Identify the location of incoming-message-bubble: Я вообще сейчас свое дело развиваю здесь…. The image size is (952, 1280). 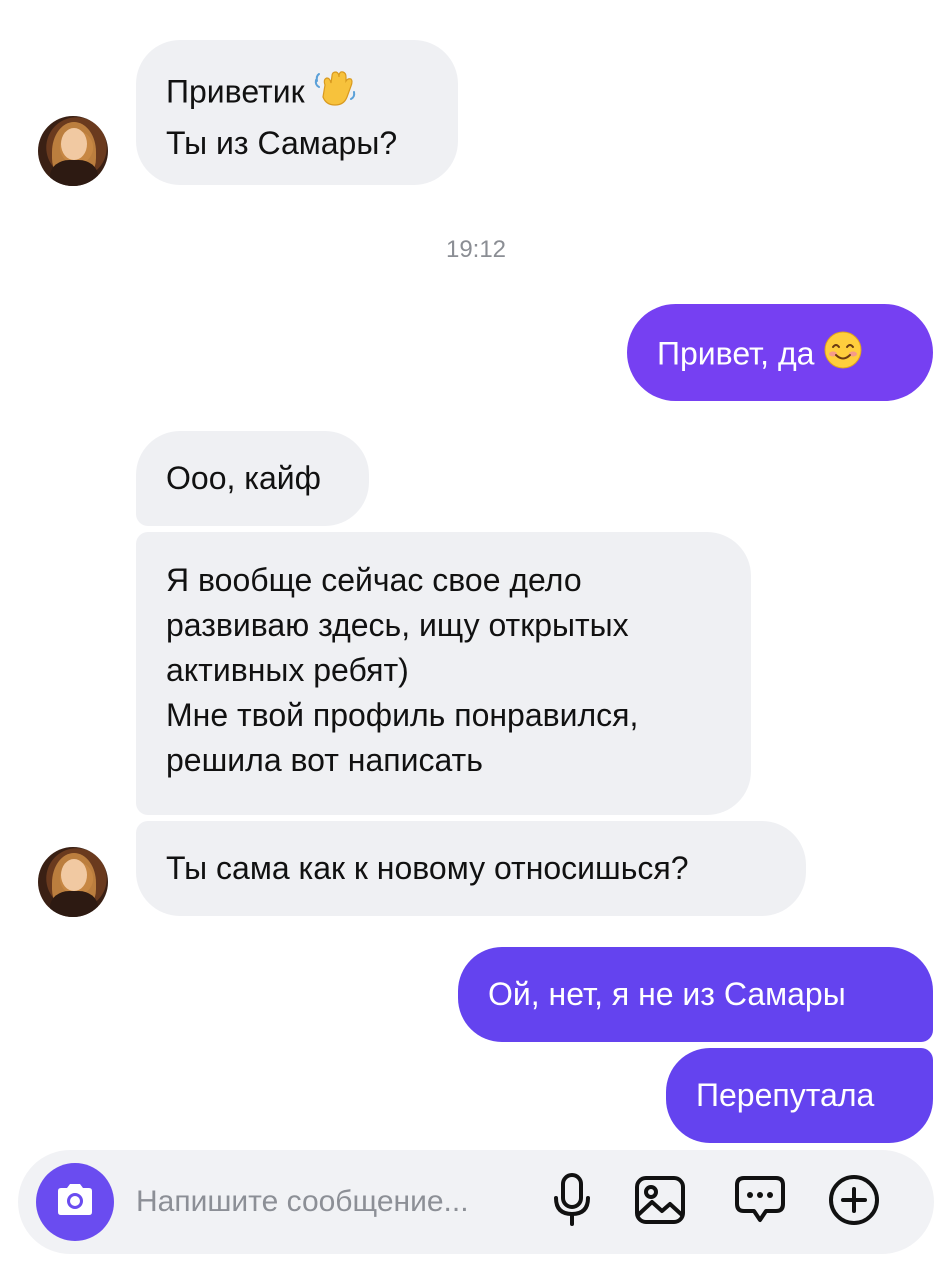
(443, 673).